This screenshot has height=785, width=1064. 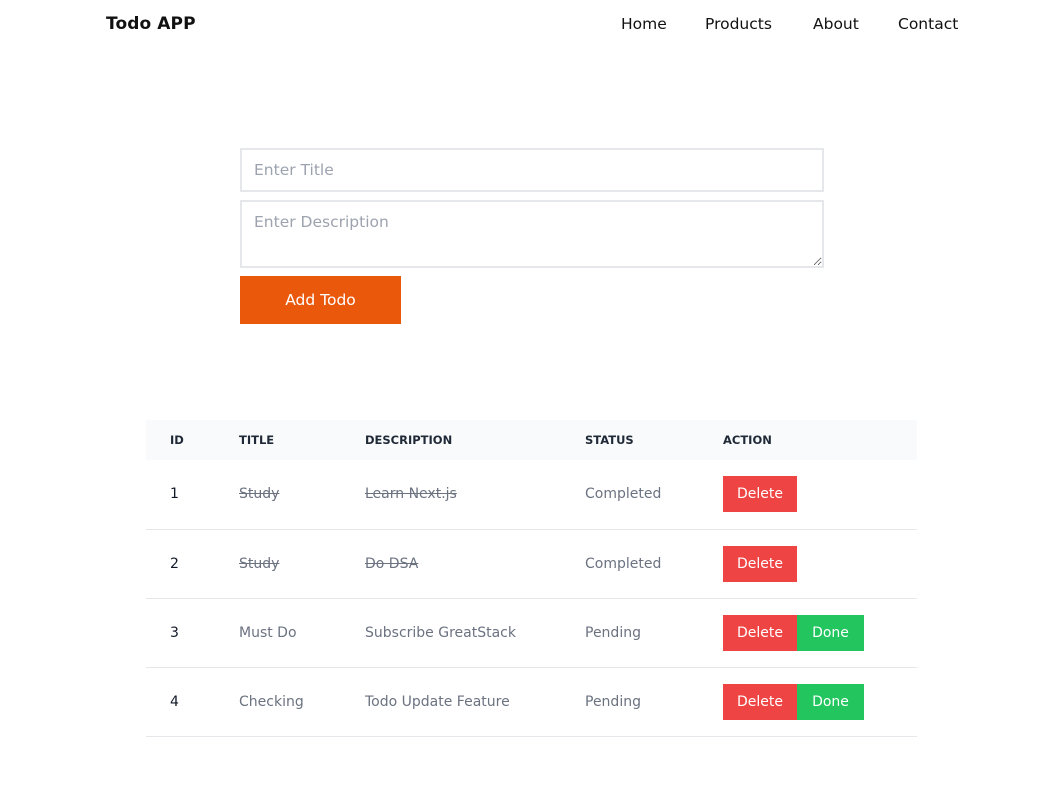 What do you see at coordinates (644, 24) in the screenshot?
I see `nav-home-link: Home` at bounding box center [644, 24].